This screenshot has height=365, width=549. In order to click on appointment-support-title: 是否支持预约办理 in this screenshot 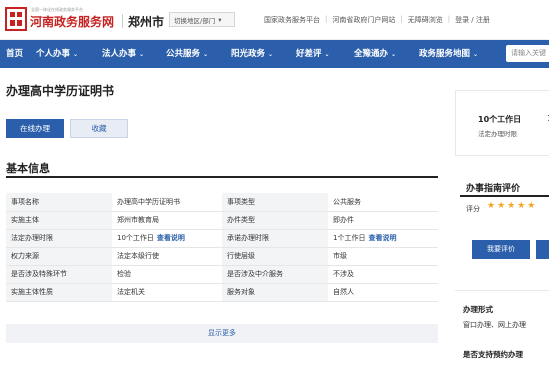, I will do `click(493, 354)`.